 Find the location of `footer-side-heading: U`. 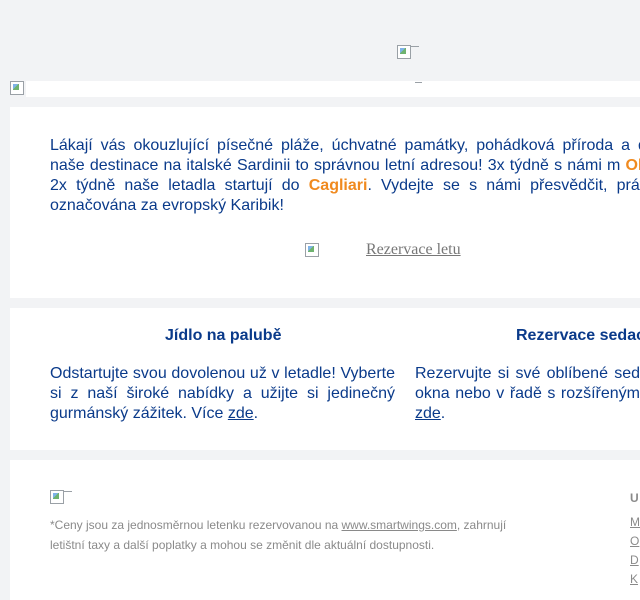

footer-side-heading: U is located at coordinates (634, 498).